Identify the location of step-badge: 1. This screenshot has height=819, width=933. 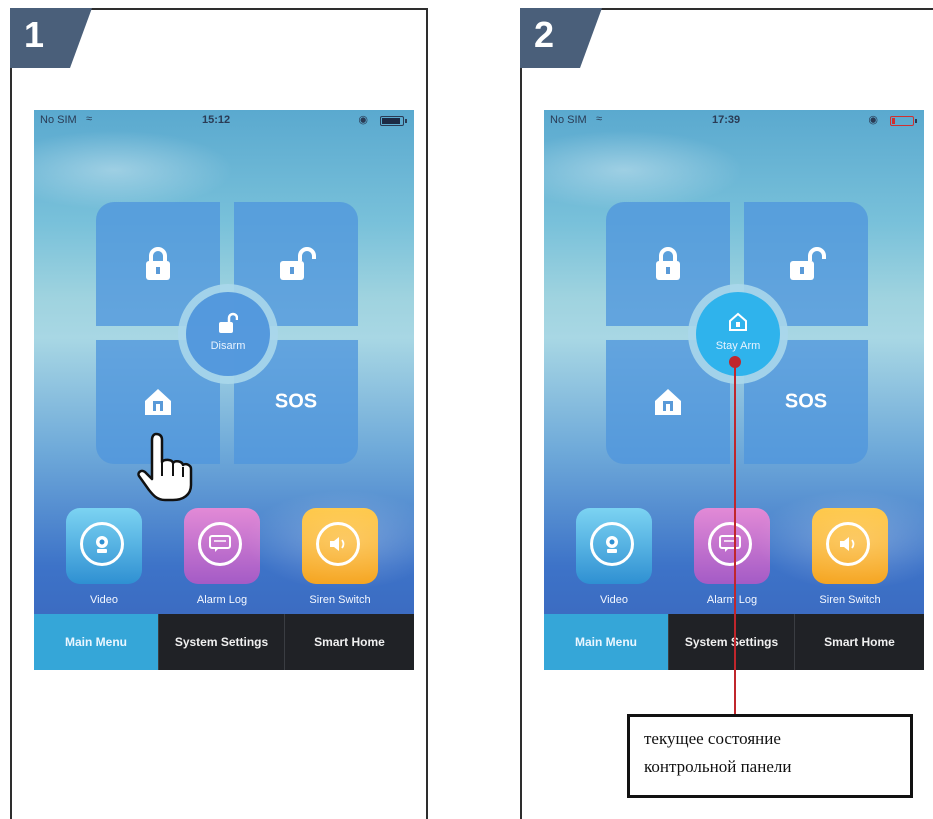
(51, 38).